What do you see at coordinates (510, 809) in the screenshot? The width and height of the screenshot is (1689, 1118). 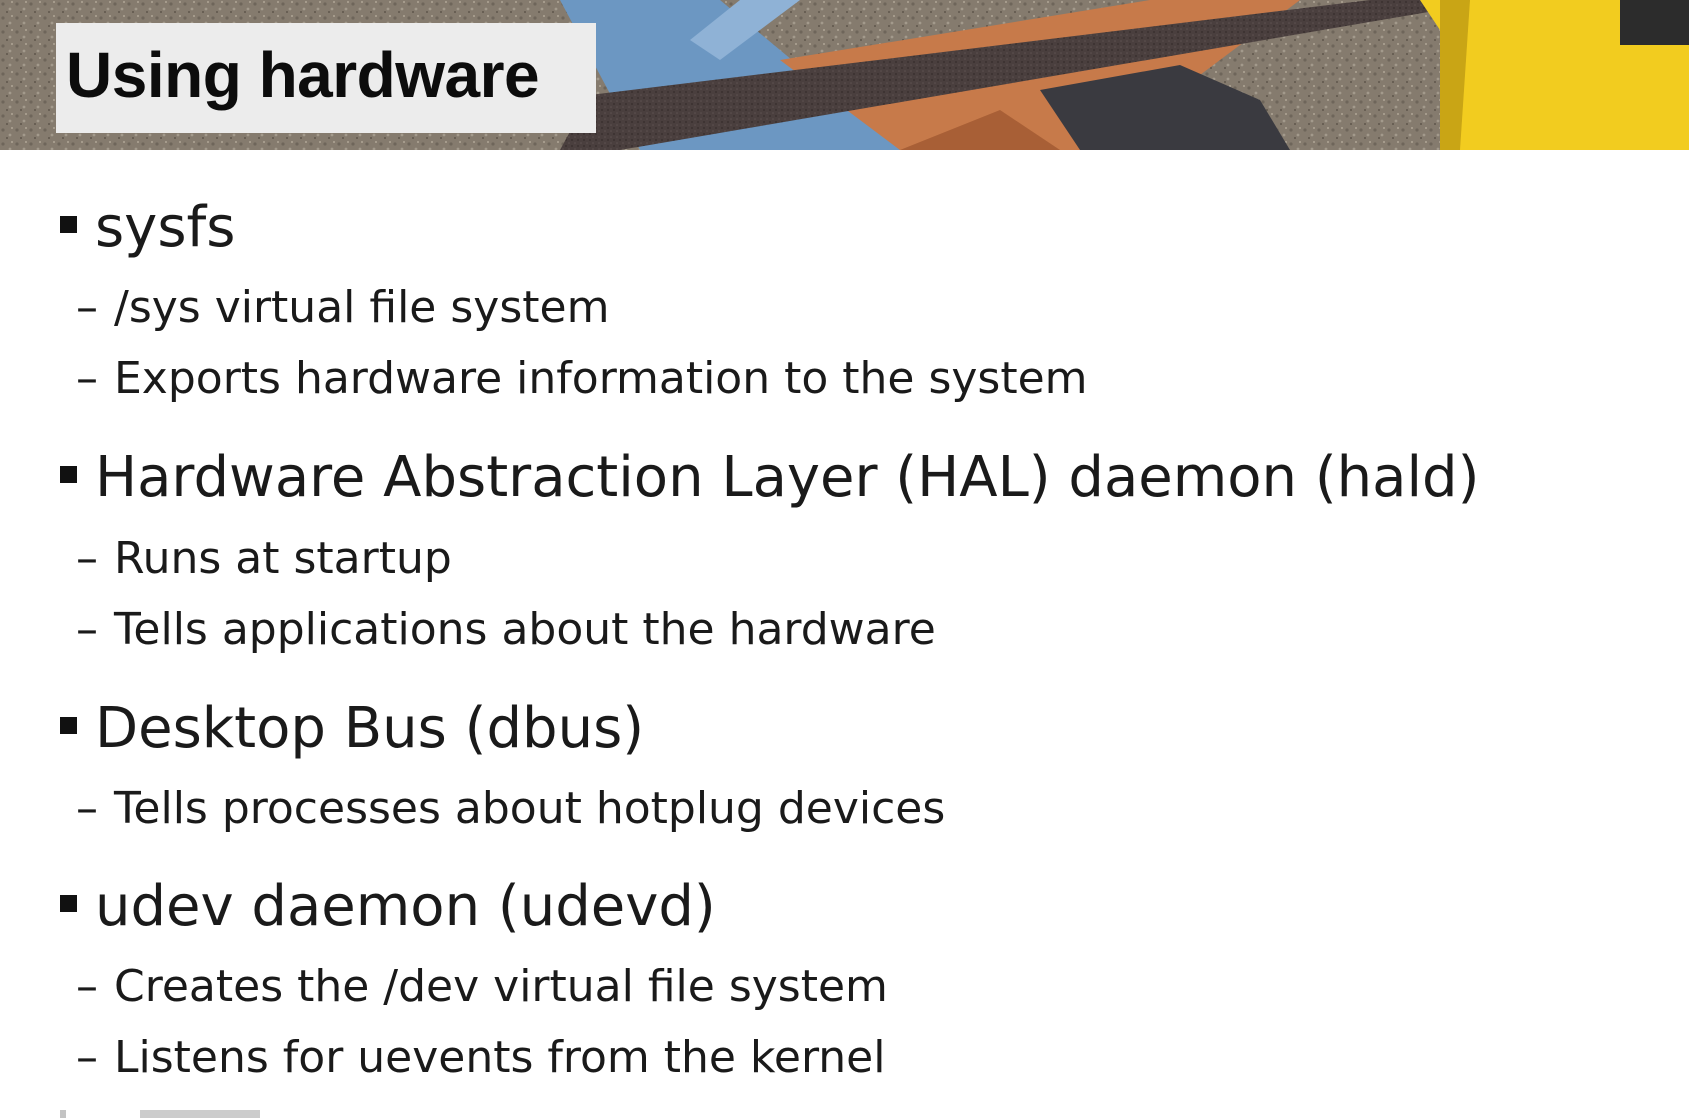 I see `sub-item: – Tells processes about hotplug devices` at bounding box center [510, 809].